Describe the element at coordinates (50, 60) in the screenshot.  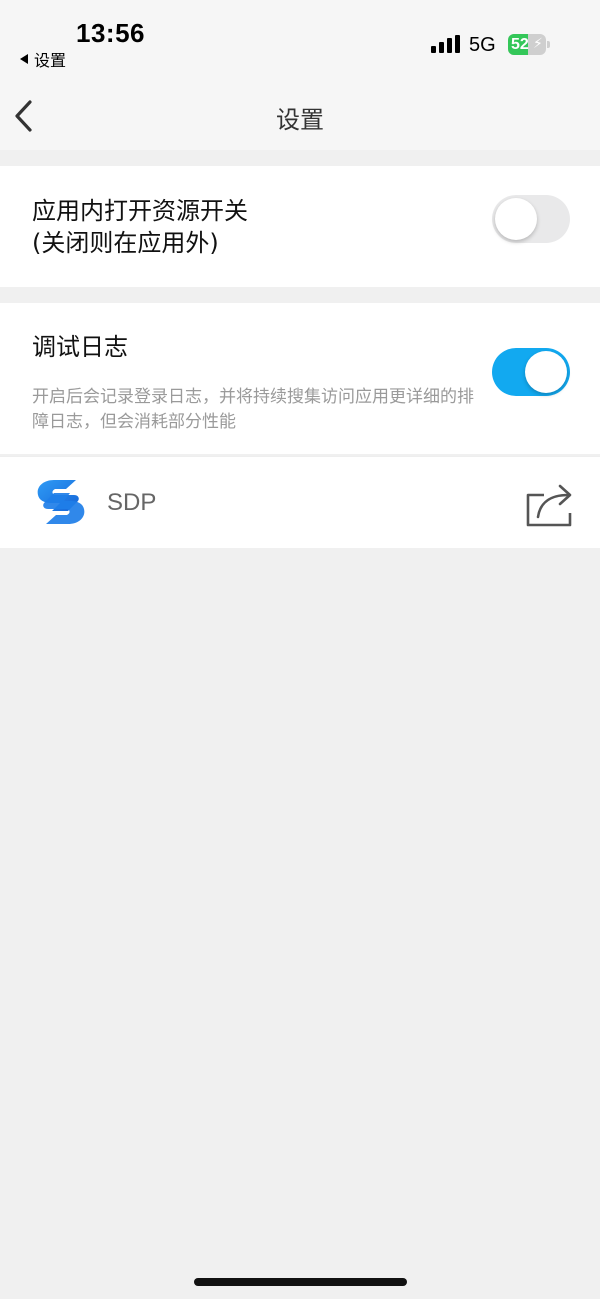
I see `back-app-label: 设置` at that location.